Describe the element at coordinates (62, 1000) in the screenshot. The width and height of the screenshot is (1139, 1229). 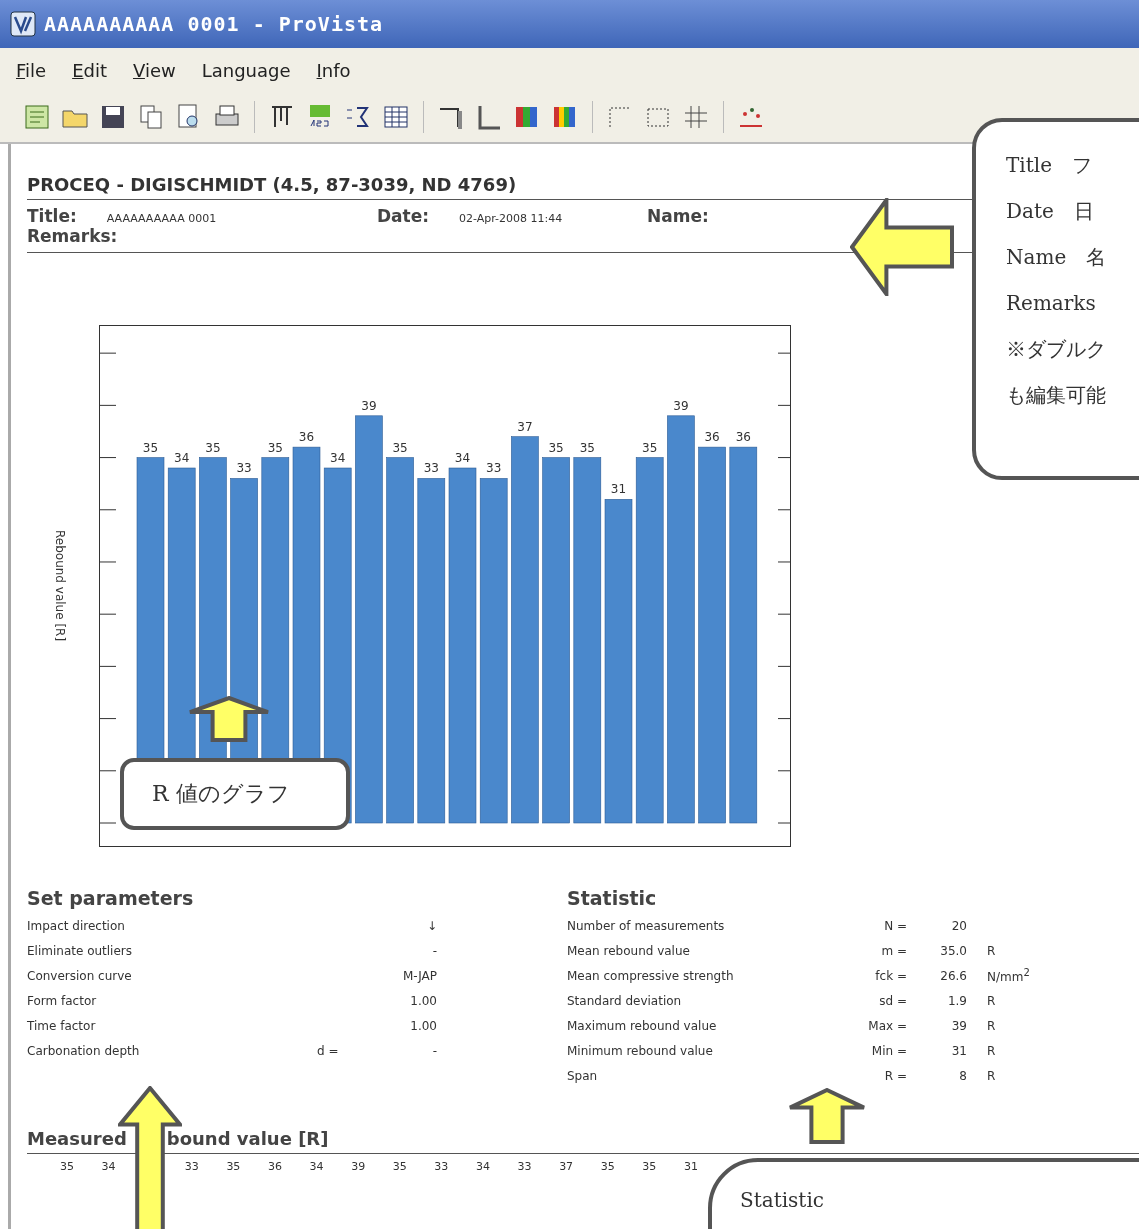
I see `parameter-label: Form factor` at that location.